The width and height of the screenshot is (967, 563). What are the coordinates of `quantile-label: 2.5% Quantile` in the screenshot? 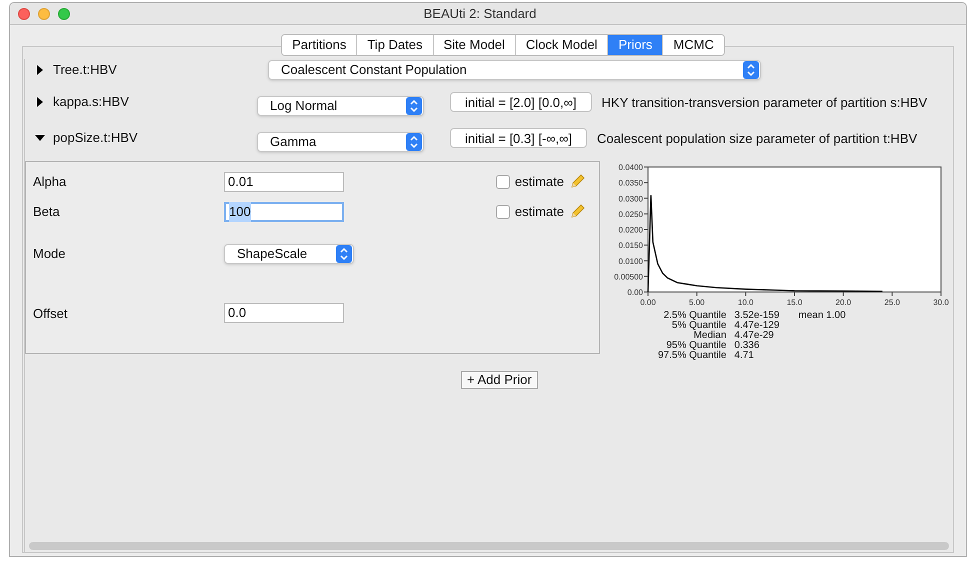 It's located at (695, 316).